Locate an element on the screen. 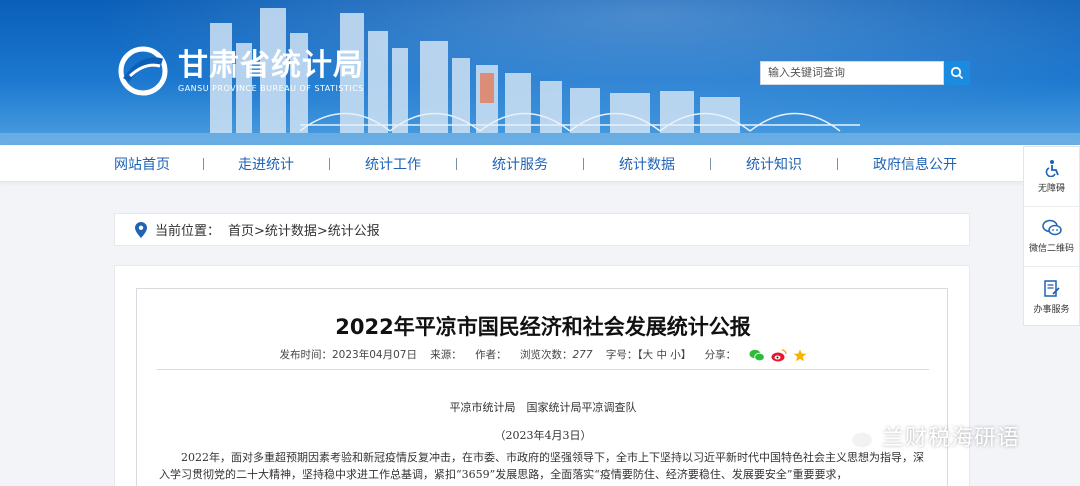  location-pin-icon is located at coordinates (141, 229).